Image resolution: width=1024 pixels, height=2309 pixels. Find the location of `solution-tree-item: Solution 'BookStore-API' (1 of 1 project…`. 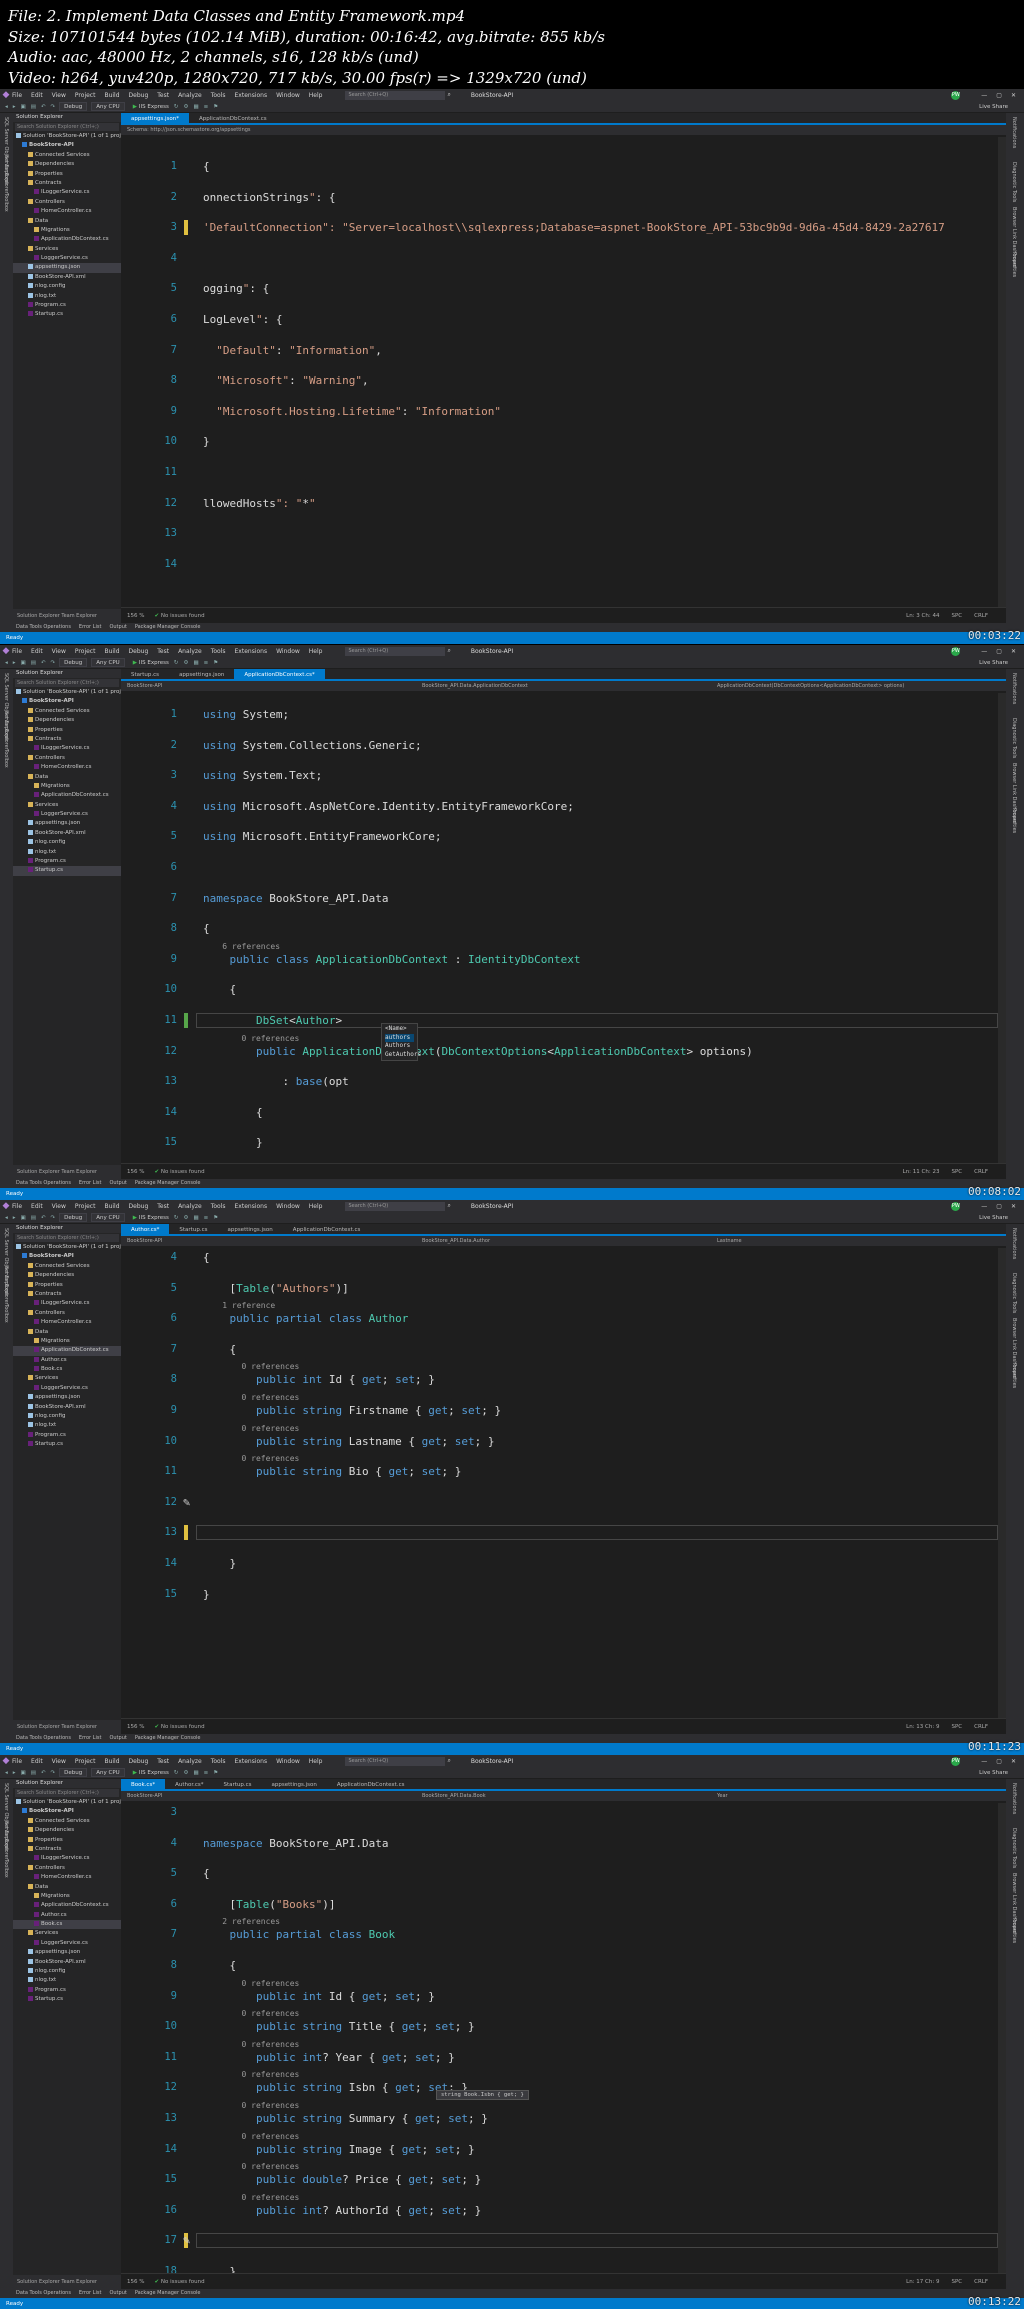

solution-tree-item: Solution 'BookStore-API' (1 of 1 project… is located at coordinates (67, 136).